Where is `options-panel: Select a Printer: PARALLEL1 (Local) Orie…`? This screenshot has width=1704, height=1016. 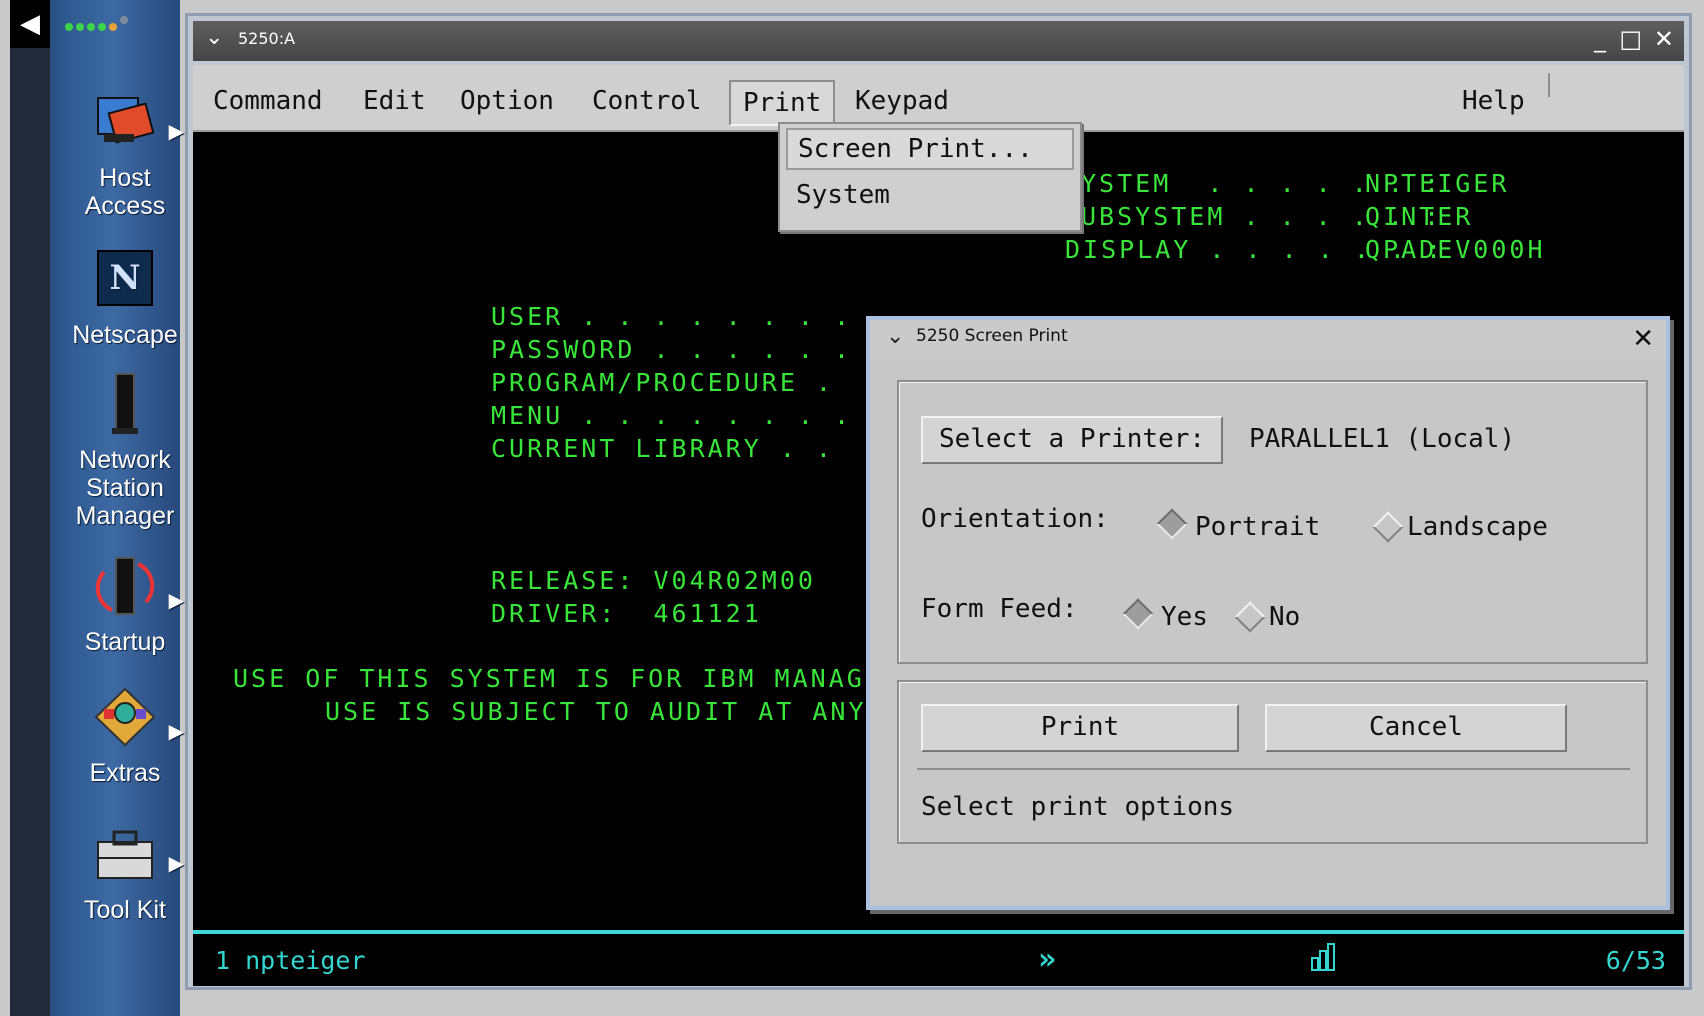 options-panel: Select a Printer: PARALLEL1 (Local) Orie… is located at coordinates (1272, 522).